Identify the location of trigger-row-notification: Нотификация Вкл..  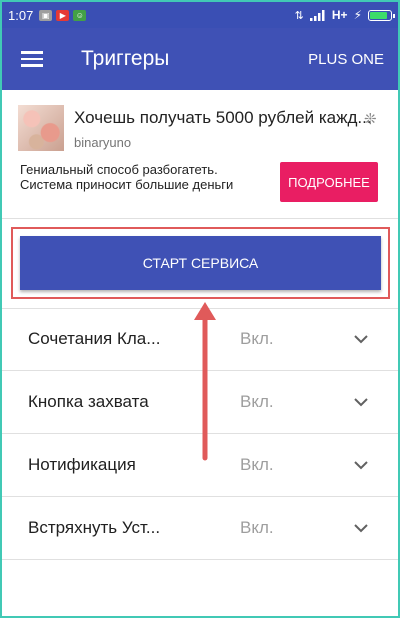
(200, 466).